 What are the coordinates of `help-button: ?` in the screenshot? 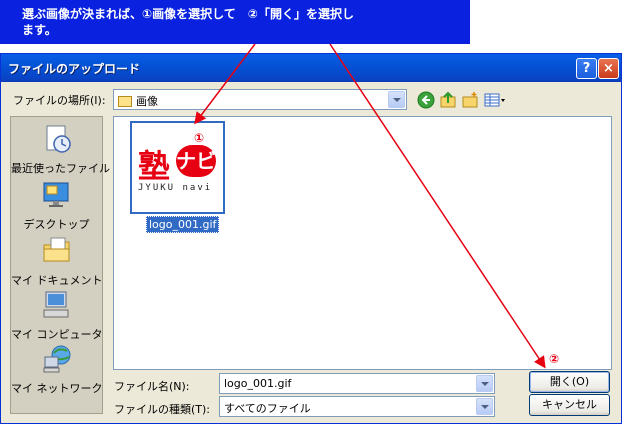 It's located at (586, 68).